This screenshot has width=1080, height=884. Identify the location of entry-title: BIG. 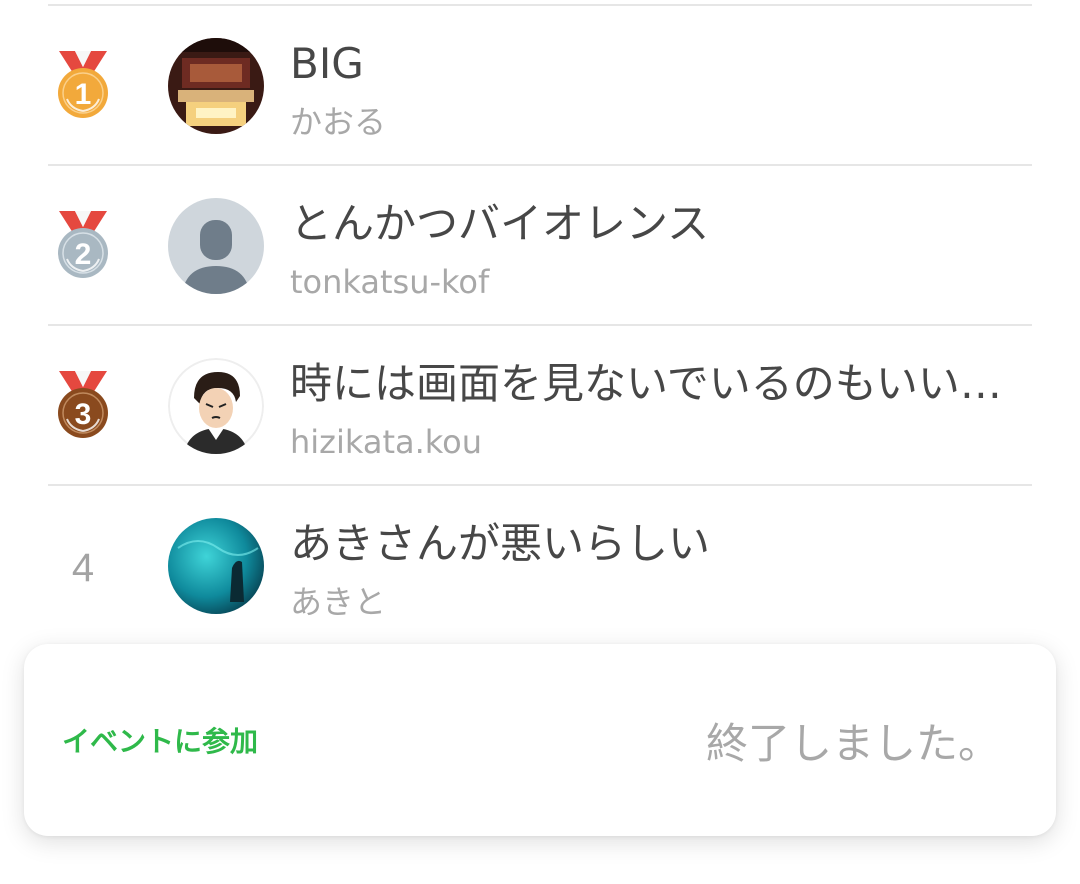
(655, 64).